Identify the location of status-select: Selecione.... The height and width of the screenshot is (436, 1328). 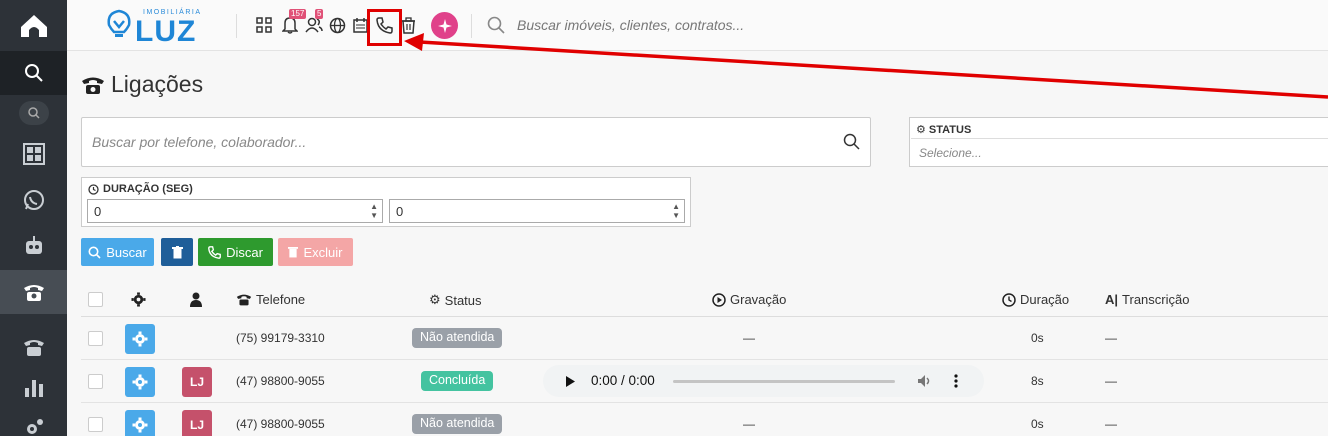
(1119, 152).